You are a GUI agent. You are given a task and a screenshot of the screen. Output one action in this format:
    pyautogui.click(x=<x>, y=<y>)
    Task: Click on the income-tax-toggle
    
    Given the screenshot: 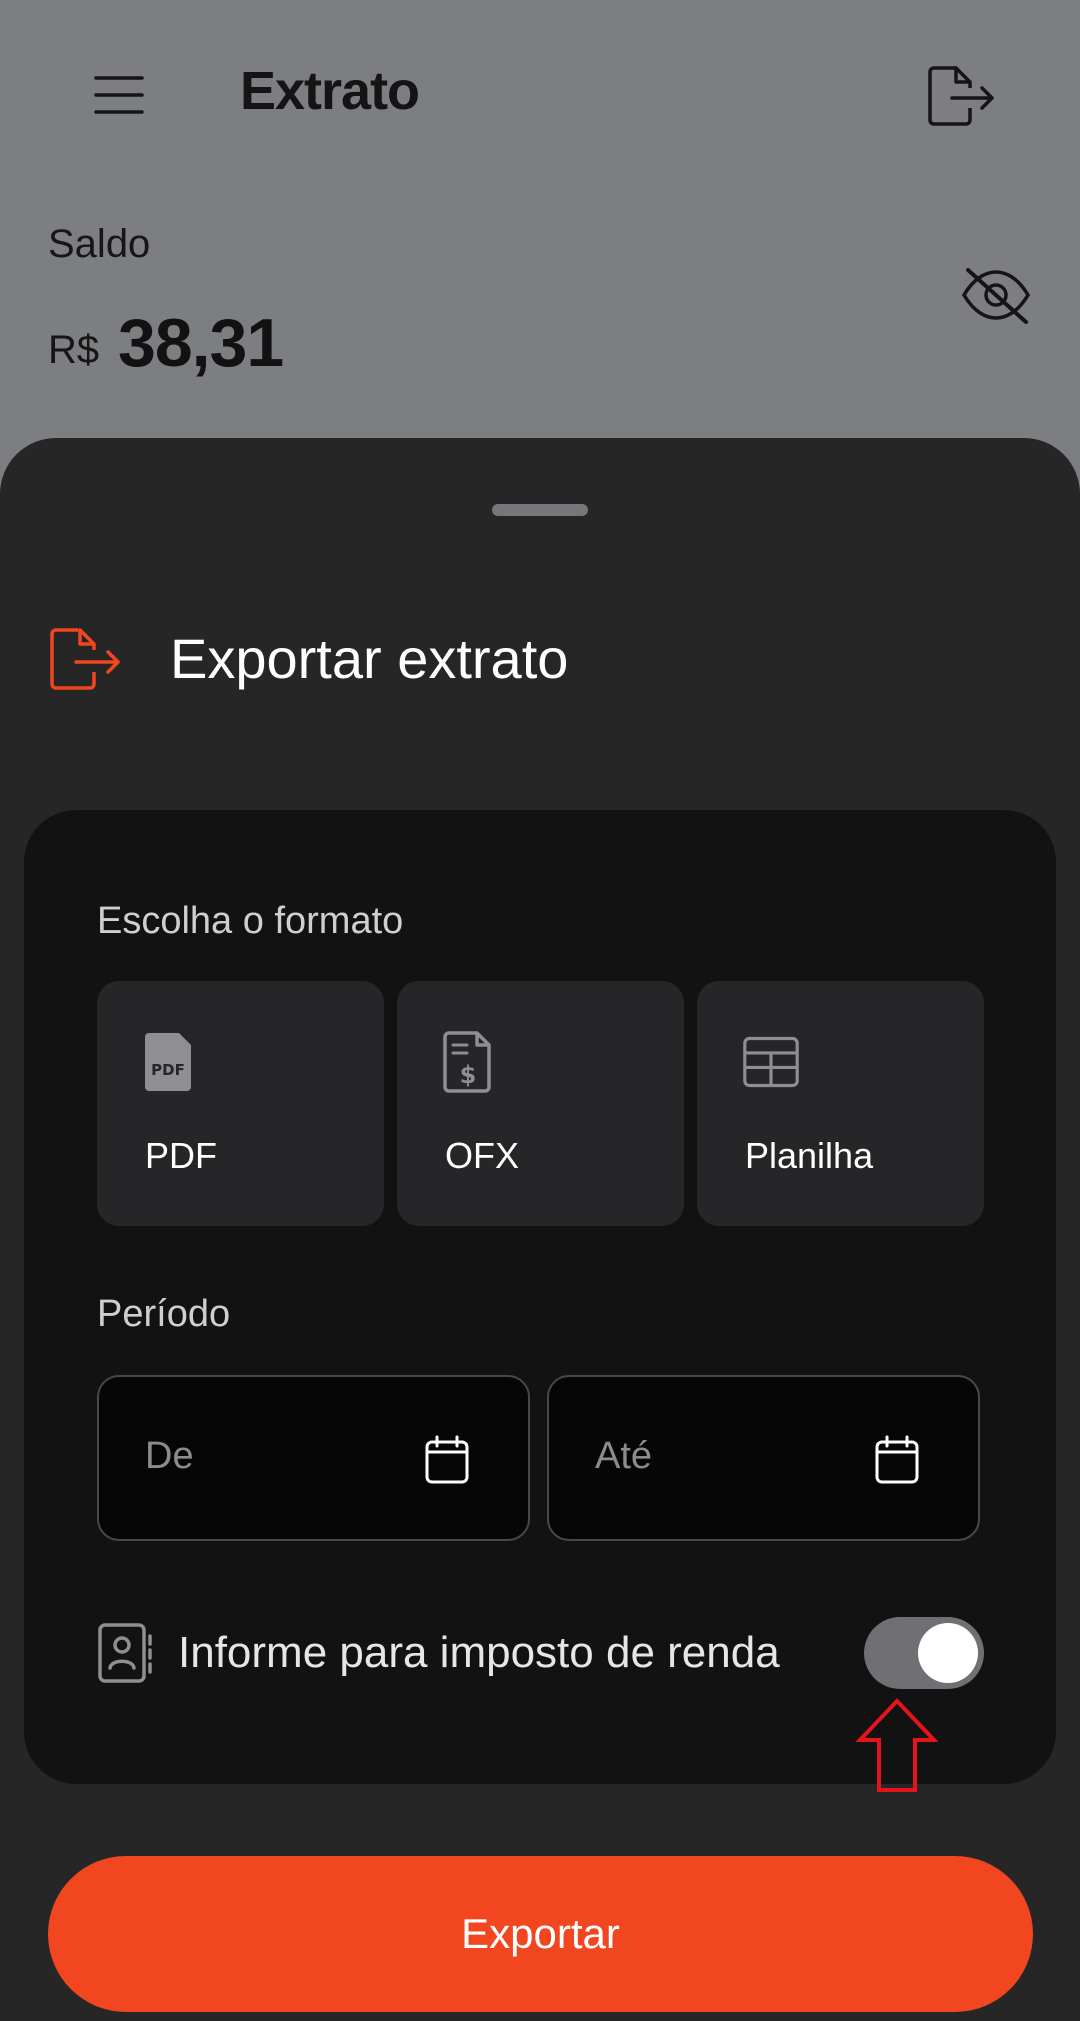 What is the action you would take?
    pyautogui.click(x=924, y=1653)
    